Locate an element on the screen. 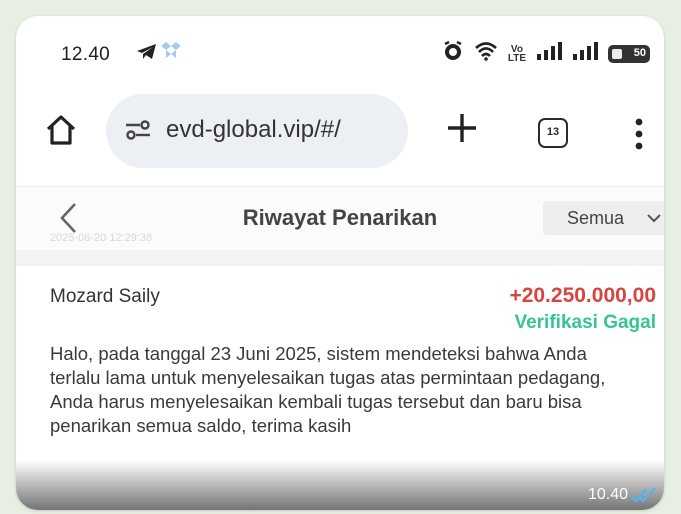 The width and height of the screenshot is (681, 514). telegram-icon is located at coordinates (147, 54).